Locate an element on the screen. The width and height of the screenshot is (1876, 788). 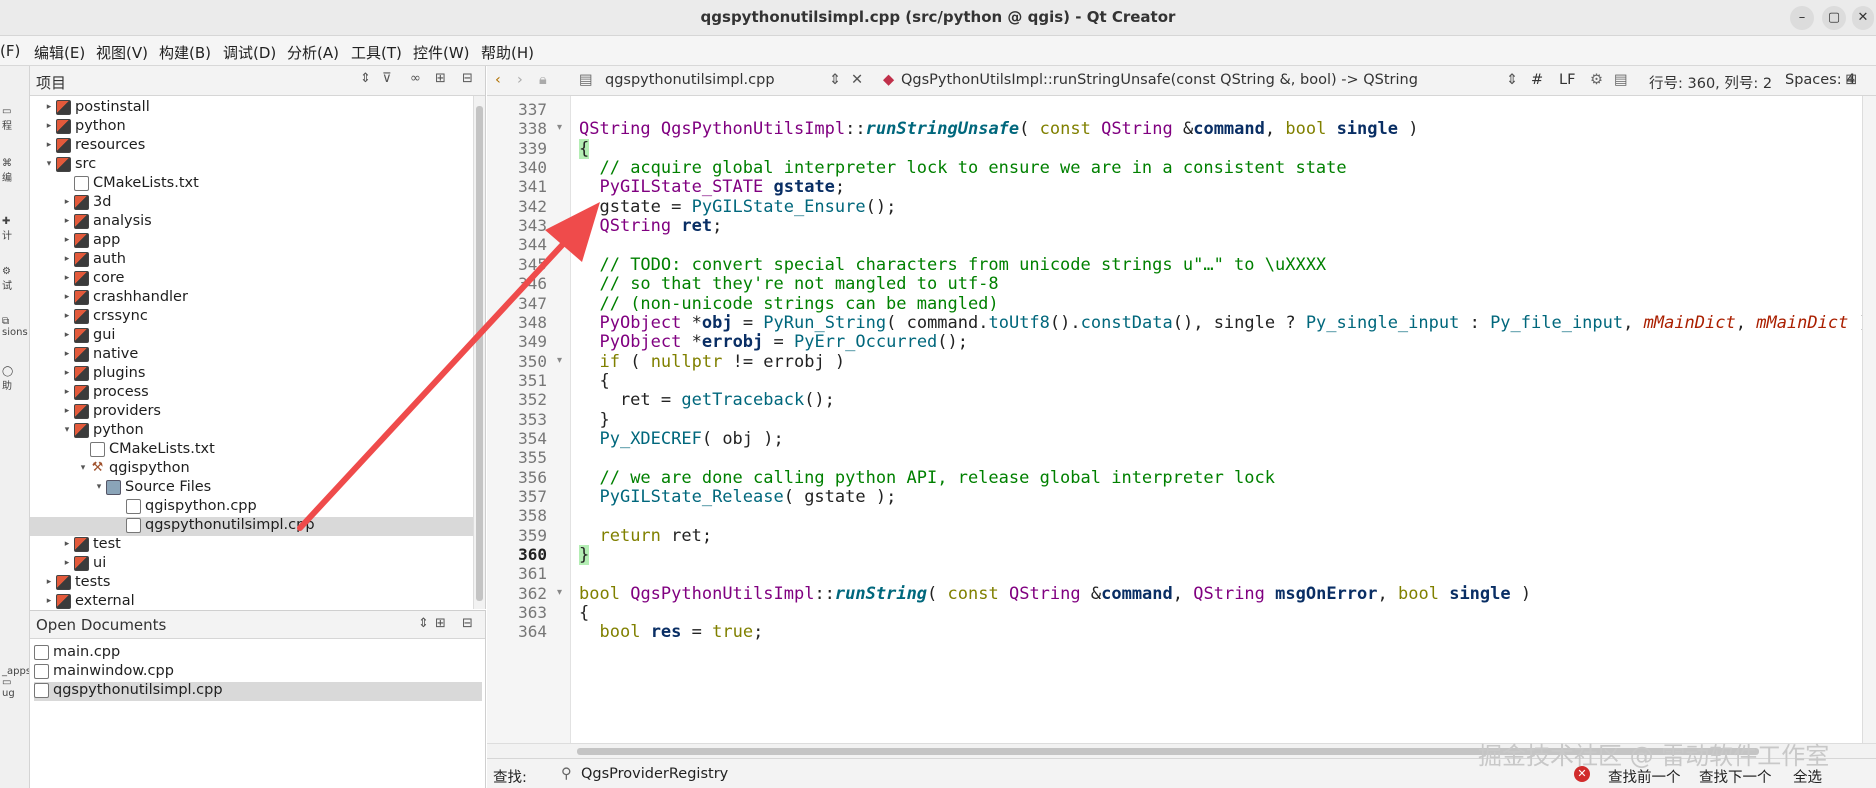
code-line: // (non-unicode strings can be mangled) is located at coordinates (788, 304).